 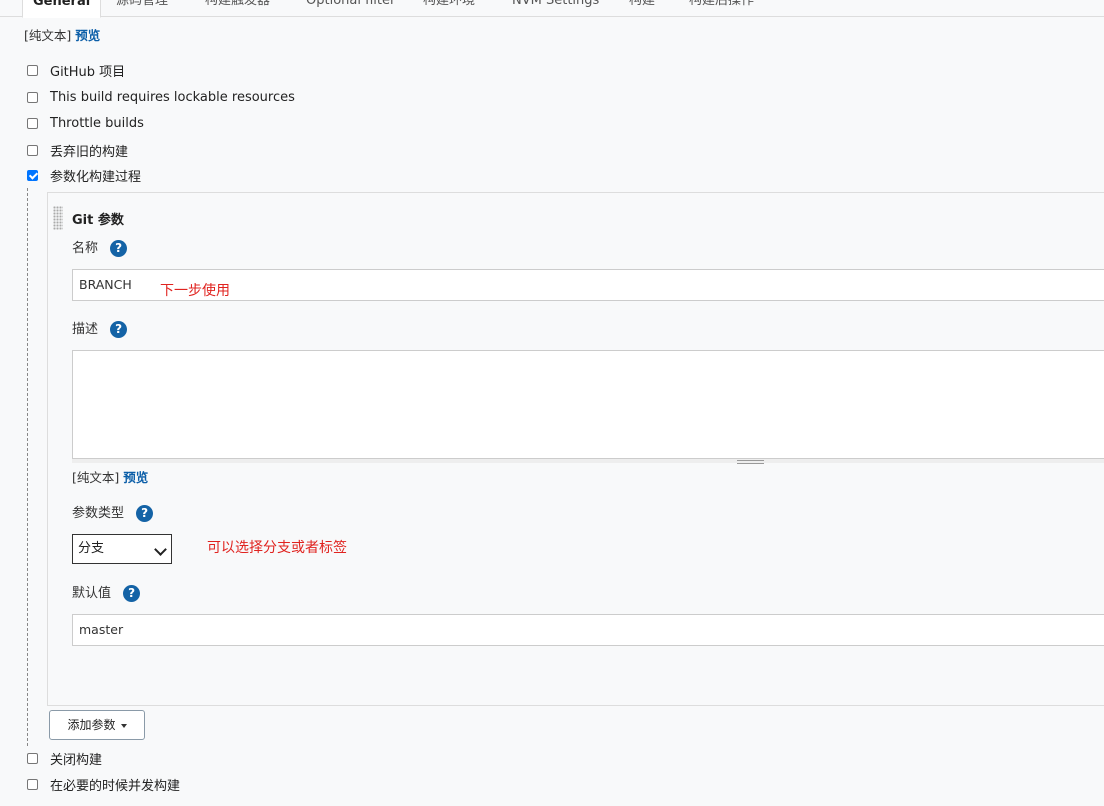 I want to click on textarea-resize-bar, so click(x=588, y=460).